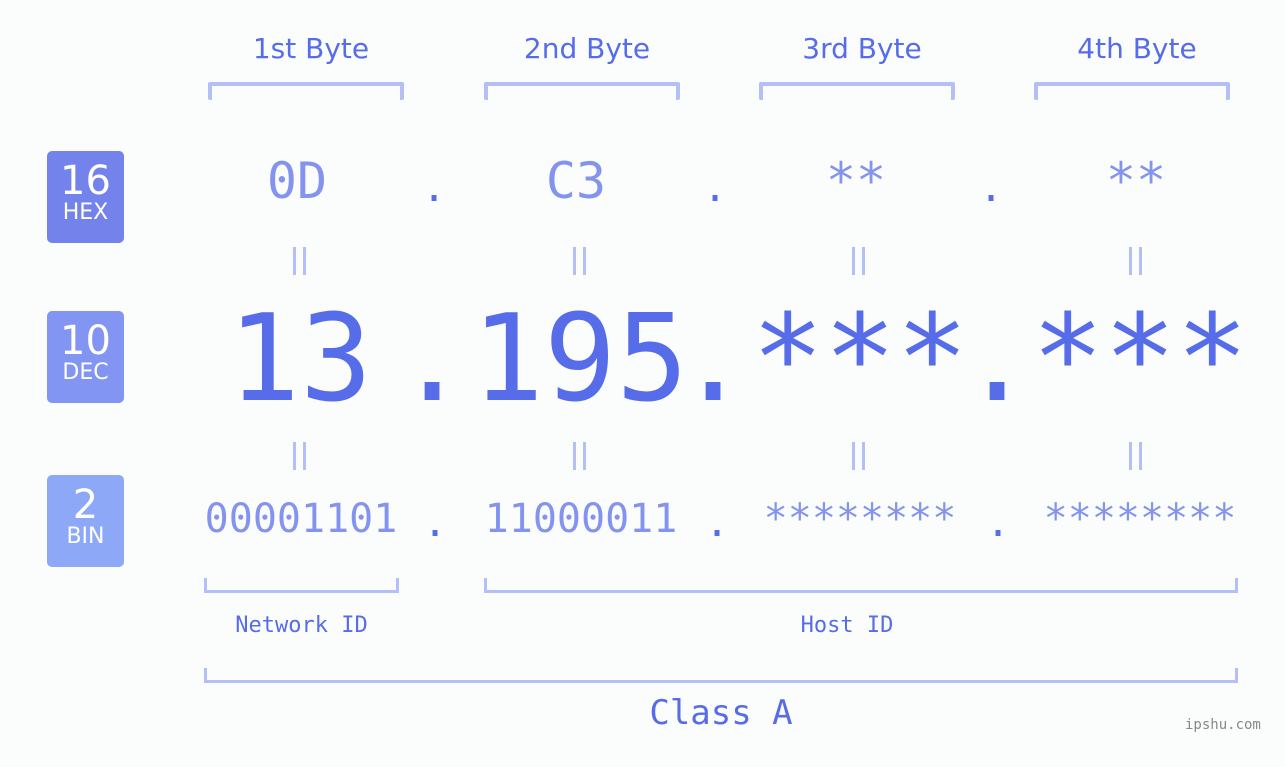 The image size is (1285, 767). What do you see at coordinates (1136, 181) in the screenshot?
I see `hex-byte-4: **` at bounding box center [1136, 181].